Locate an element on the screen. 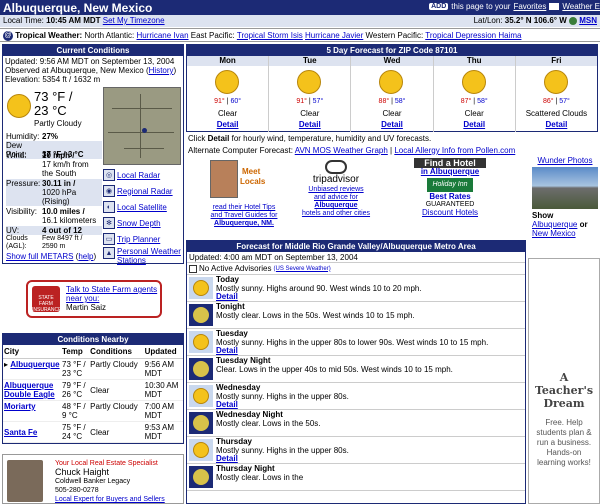  side-link-trip-planner: ▭ Trip Planner is located at coordinates (144, 239).